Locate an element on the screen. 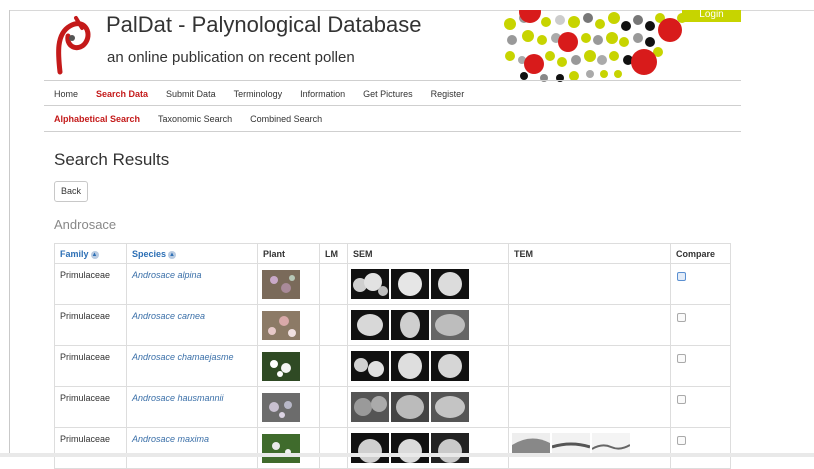 The height and width of the screenshot is (469, 814). nav-item-submit-data: Submit Data is located at coordinates (191, 94).